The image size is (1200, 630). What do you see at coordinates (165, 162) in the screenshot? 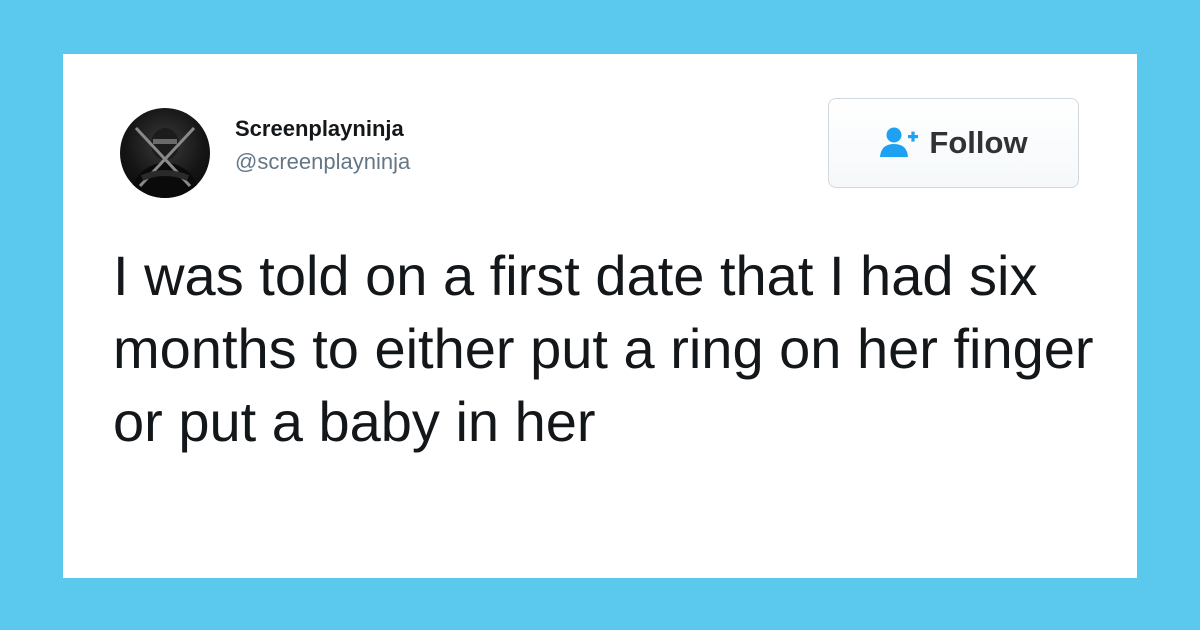
I see `ninja-avatar-icon` at bounding box center [165, 162].